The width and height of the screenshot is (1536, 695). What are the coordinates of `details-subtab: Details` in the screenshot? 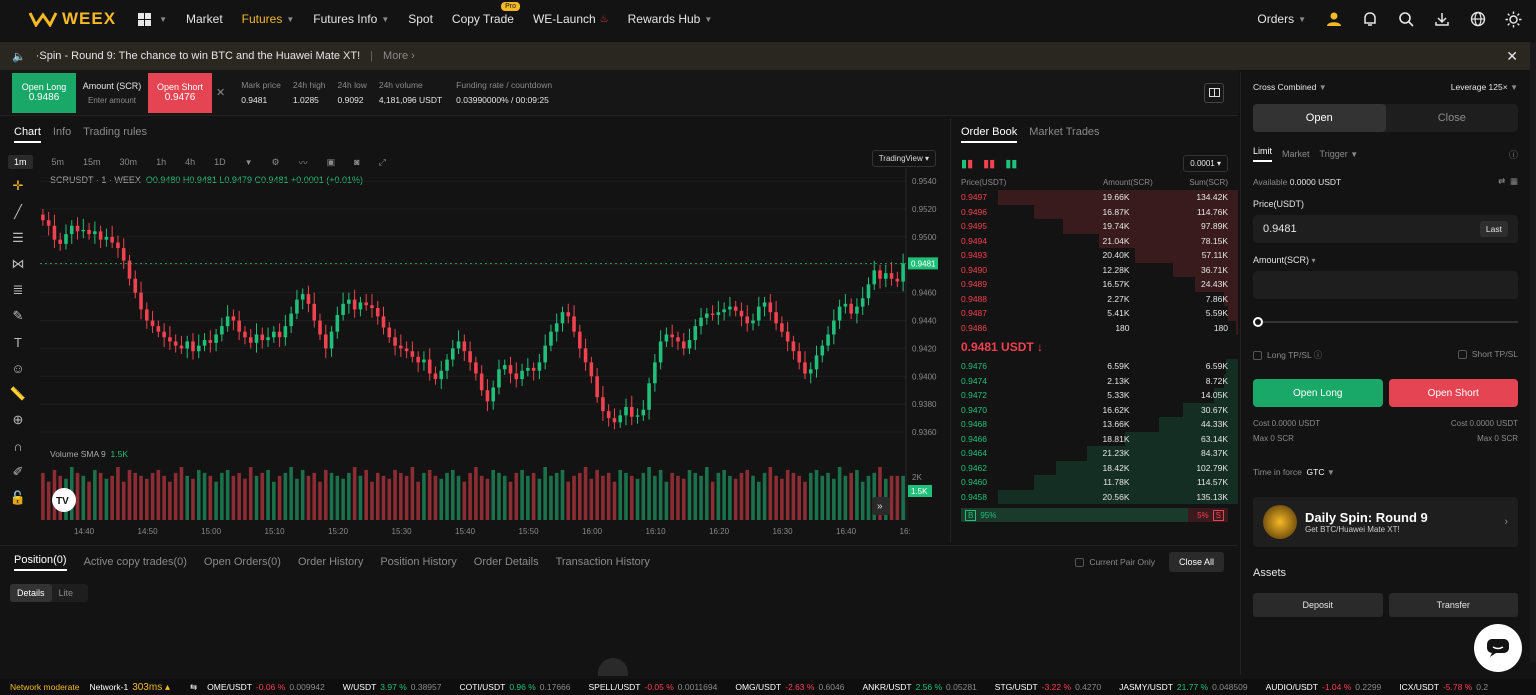 It's located at (31, 593).